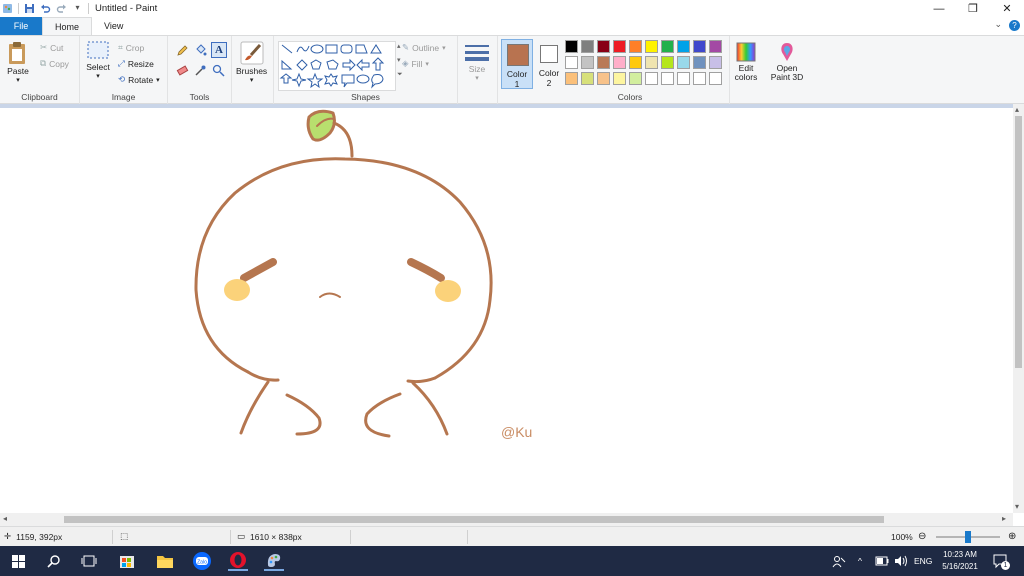  Describe the element at coordinates (29, 8) in the screenshot. I see `save-icon` at that location.